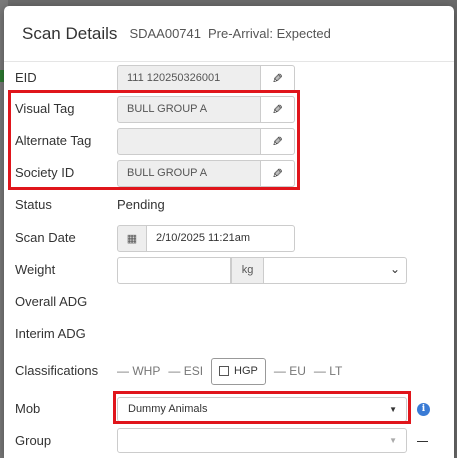 Image resolution: width=457 pixels, height=458 pixels. What do you see at coordinates (229, 334) in the screenshot?
I see `interim-adg-row: Interim ADG` at bounding box center [229, 334].